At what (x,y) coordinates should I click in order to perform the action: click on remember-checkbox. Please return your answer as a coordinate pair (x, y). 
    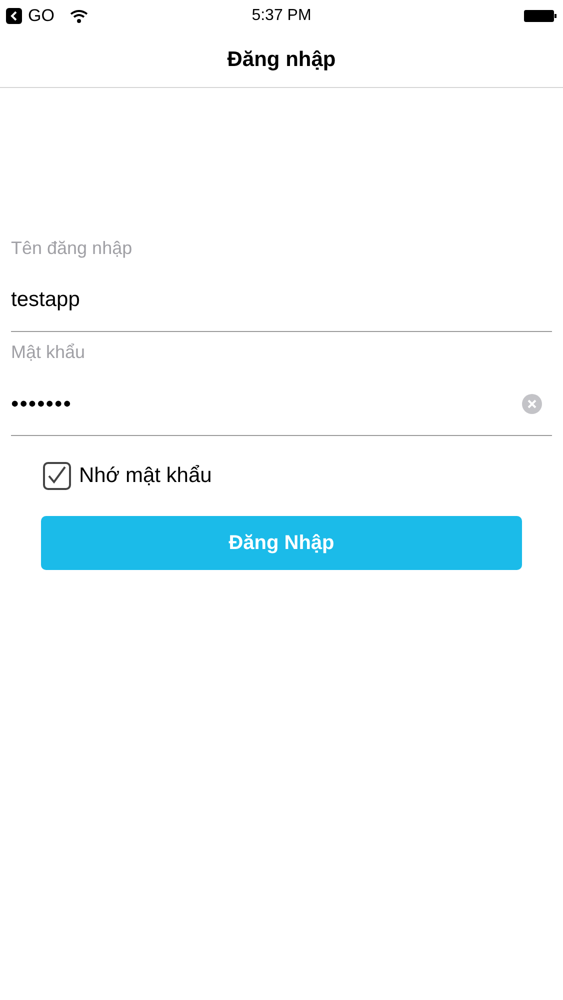
    Looking at the image, I should click on (57, 476).